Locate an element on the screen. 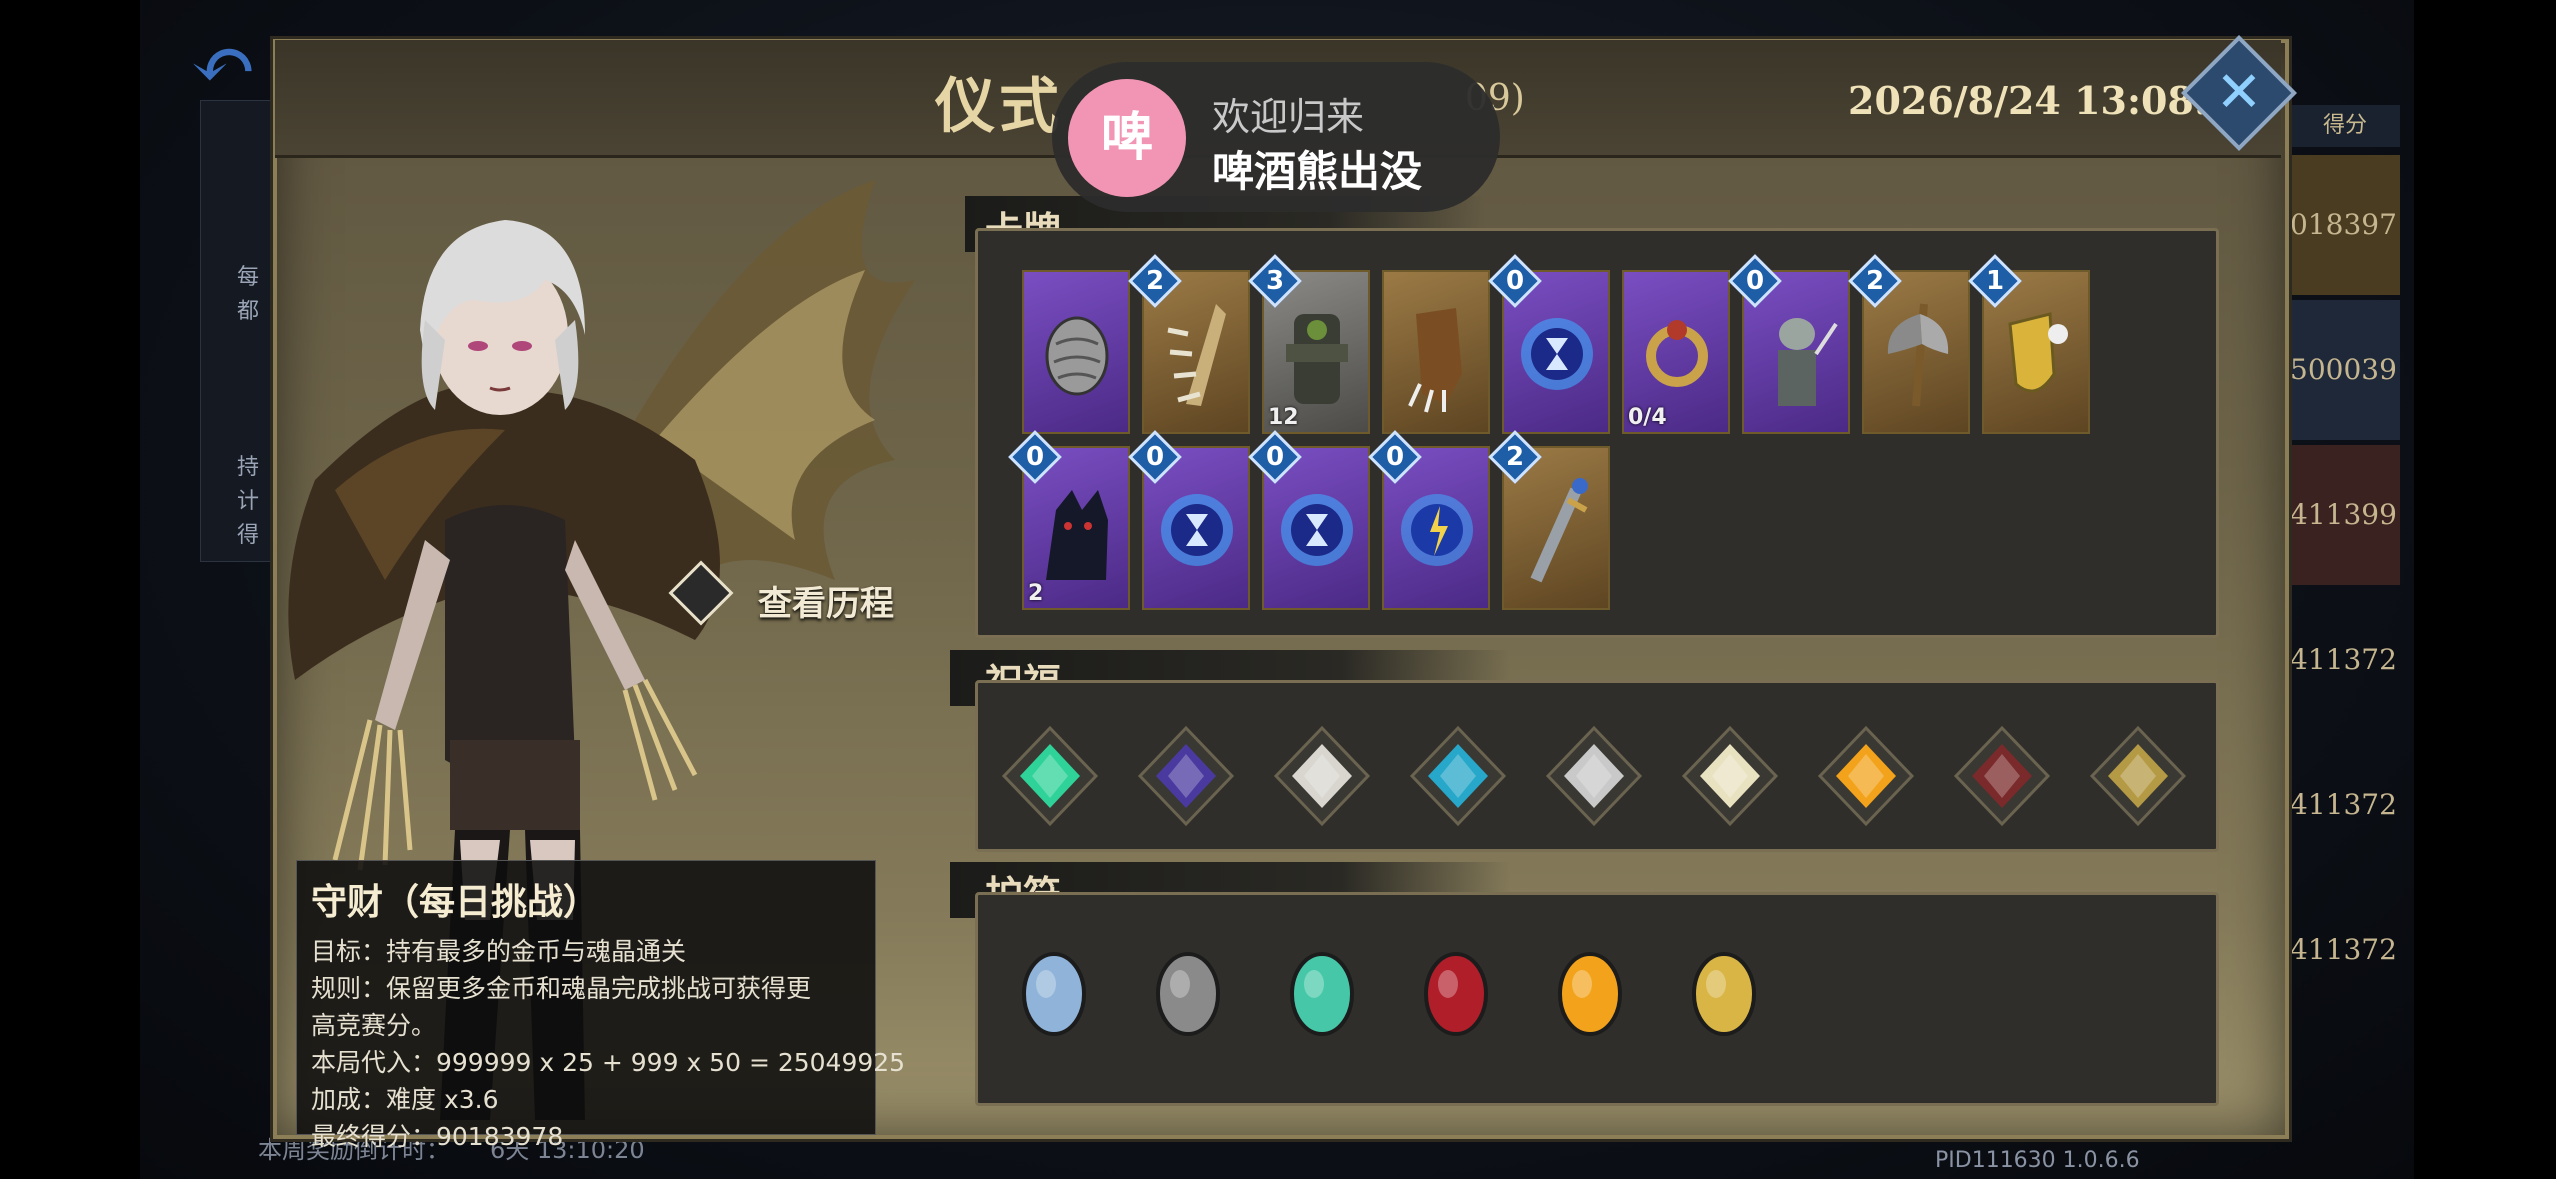 The width and height of the screenshot is (2556, 1179). lantern-icon is located at coordinates (1322, 994).